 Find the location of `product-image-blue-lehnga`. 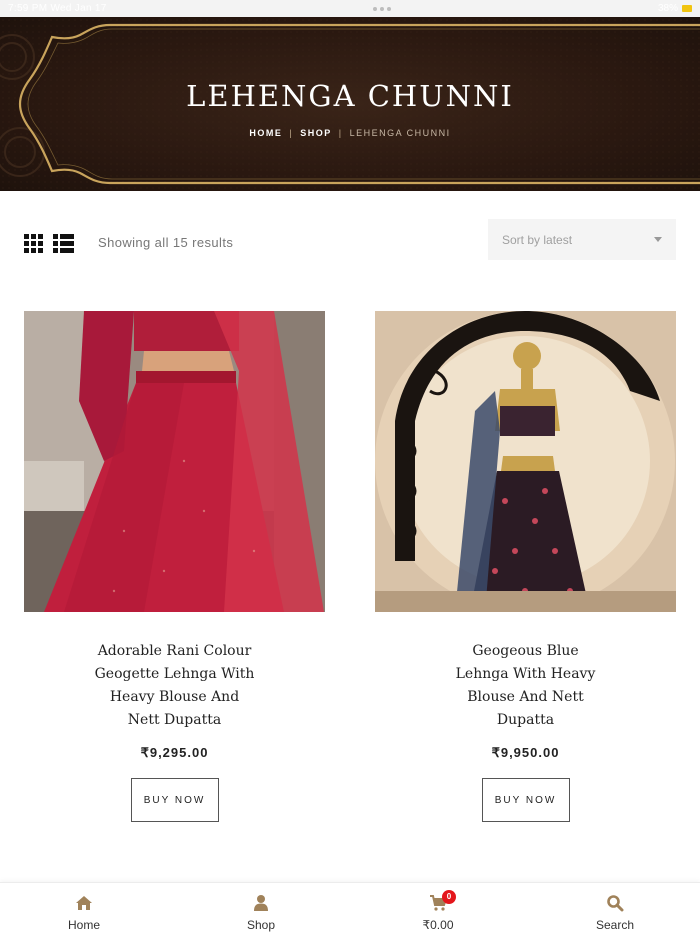

product-image-blue-lehnga is located at coordinates (525, 461).